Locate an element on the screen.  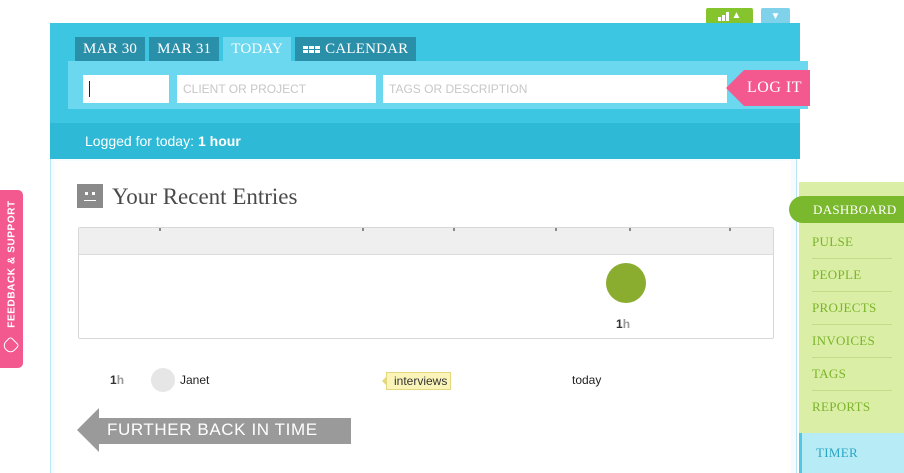
feedback-support-tab: FEEDBACK & SUPPORT is located at coordinates (11, 279).